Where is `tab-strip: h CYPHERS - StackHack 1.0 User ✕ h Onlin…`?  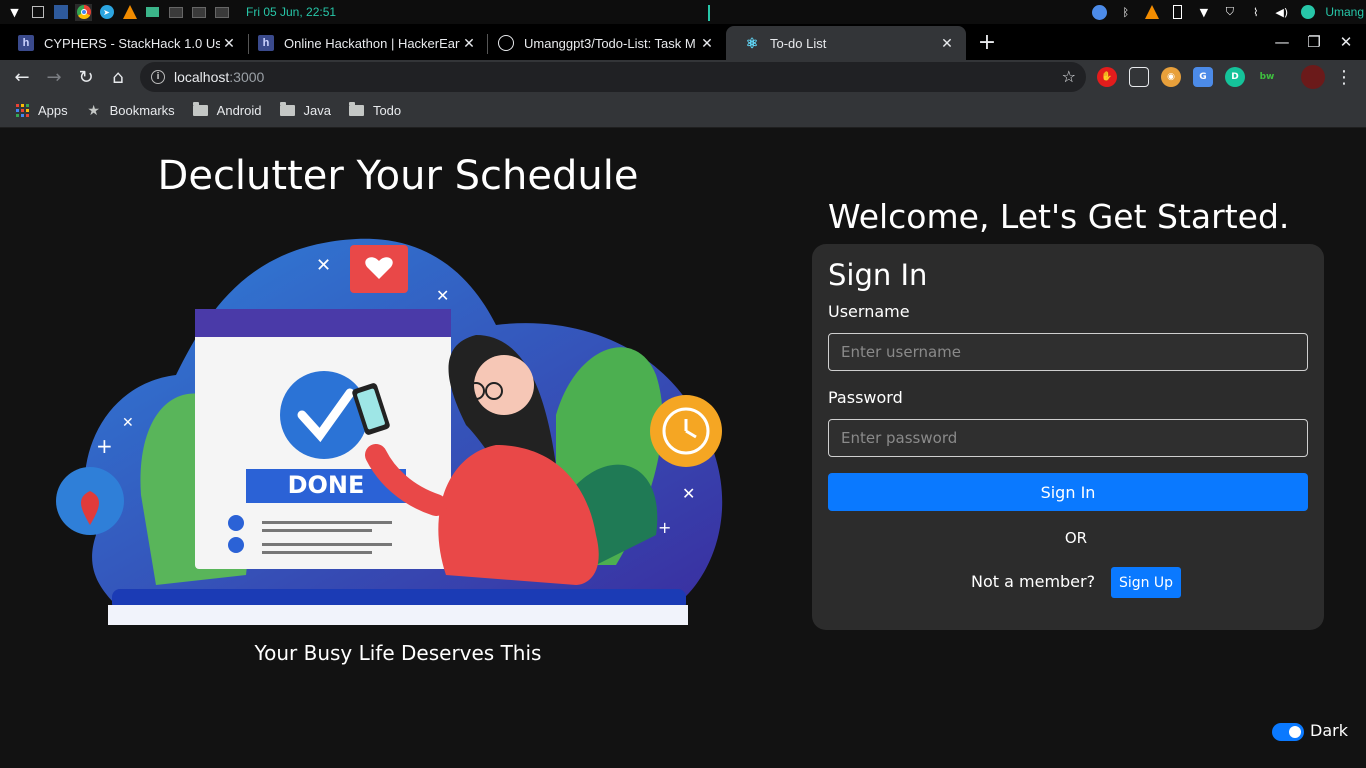 tab-strip: h CYPHERS - StackHack 1.0 User ✕ h Onlin… is located at coordinates (683, 42).